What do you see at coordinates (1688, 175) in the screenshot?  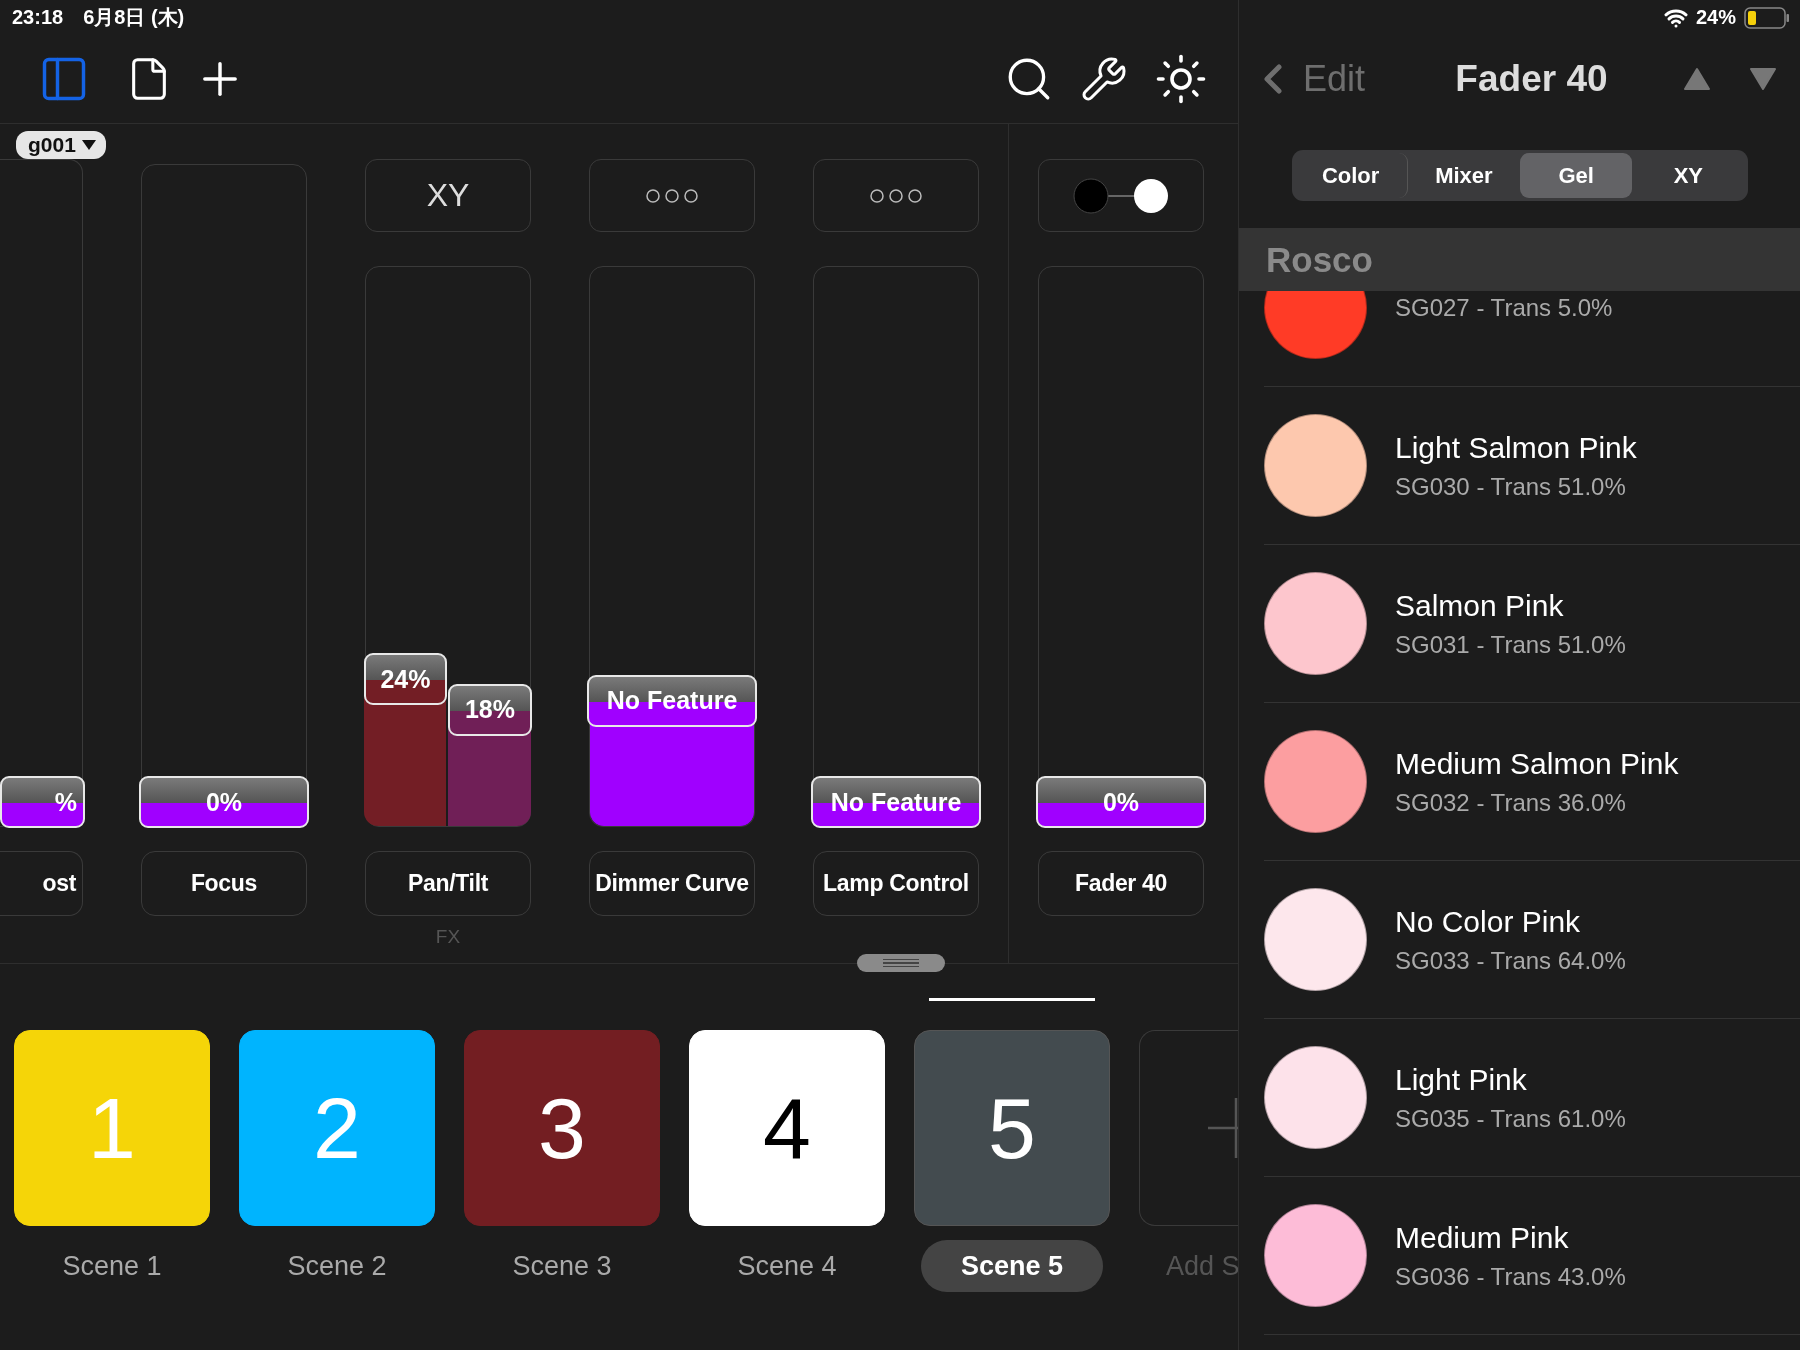 I see `segment-tab: XY` at bounding box center [1688, 175].